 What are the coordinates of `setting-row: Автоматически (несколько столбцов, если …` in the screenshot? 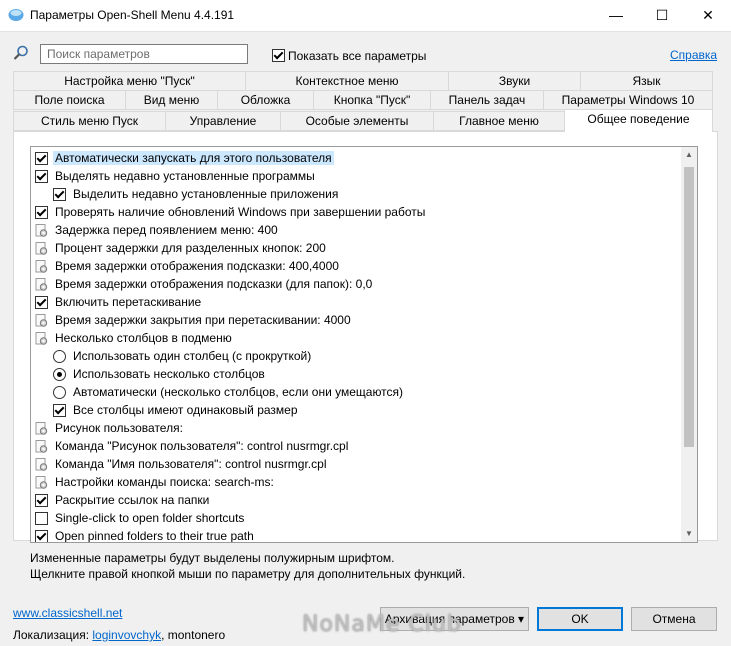 It's located at (356, 392).